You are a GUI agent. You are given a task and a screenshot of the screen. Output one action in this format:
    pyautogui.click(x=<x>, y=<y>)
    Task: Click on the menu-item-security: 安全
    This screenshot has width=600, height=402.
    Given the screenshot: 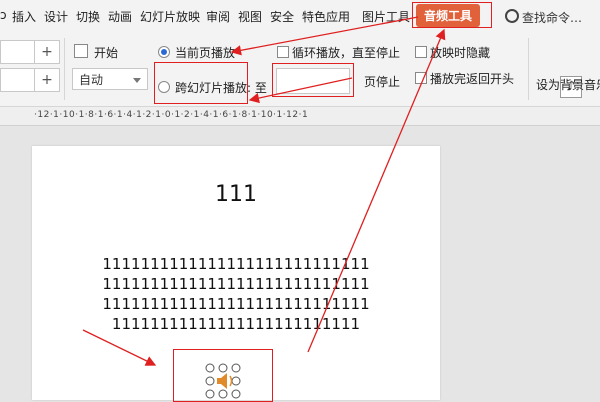 What is the action you would take?
    pyautogui.click(x=282, y=16)
    